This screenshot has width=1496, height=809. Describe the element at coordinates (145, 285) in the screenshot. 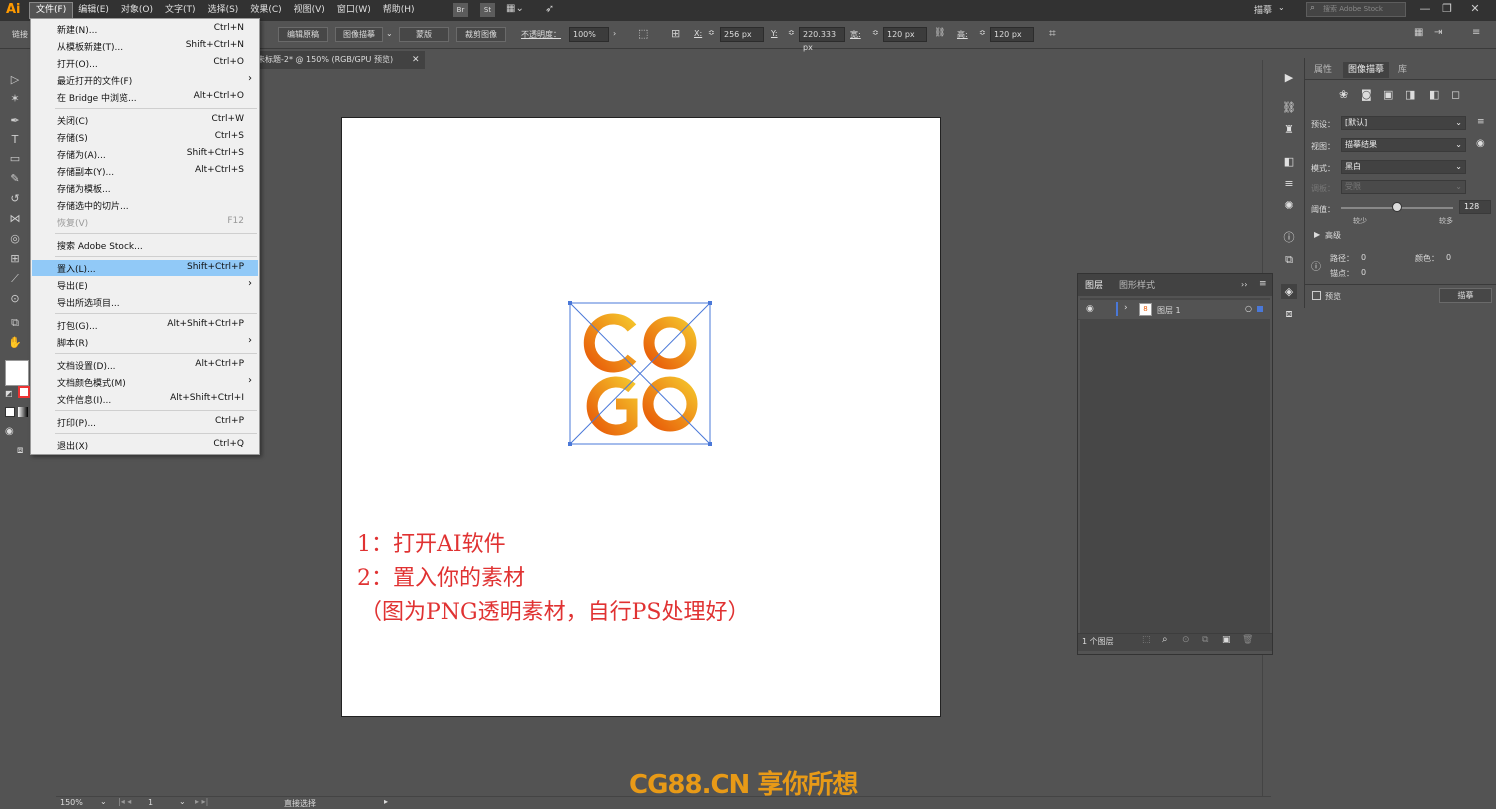

I see `file-menu-item: 导出(E) ›` at that location.